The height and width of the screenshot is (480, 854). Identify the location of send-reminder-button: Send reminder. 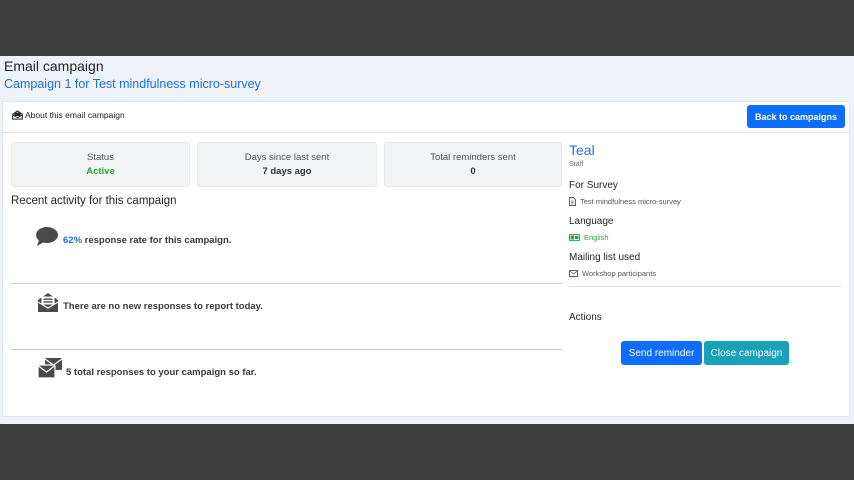
(661, 353).